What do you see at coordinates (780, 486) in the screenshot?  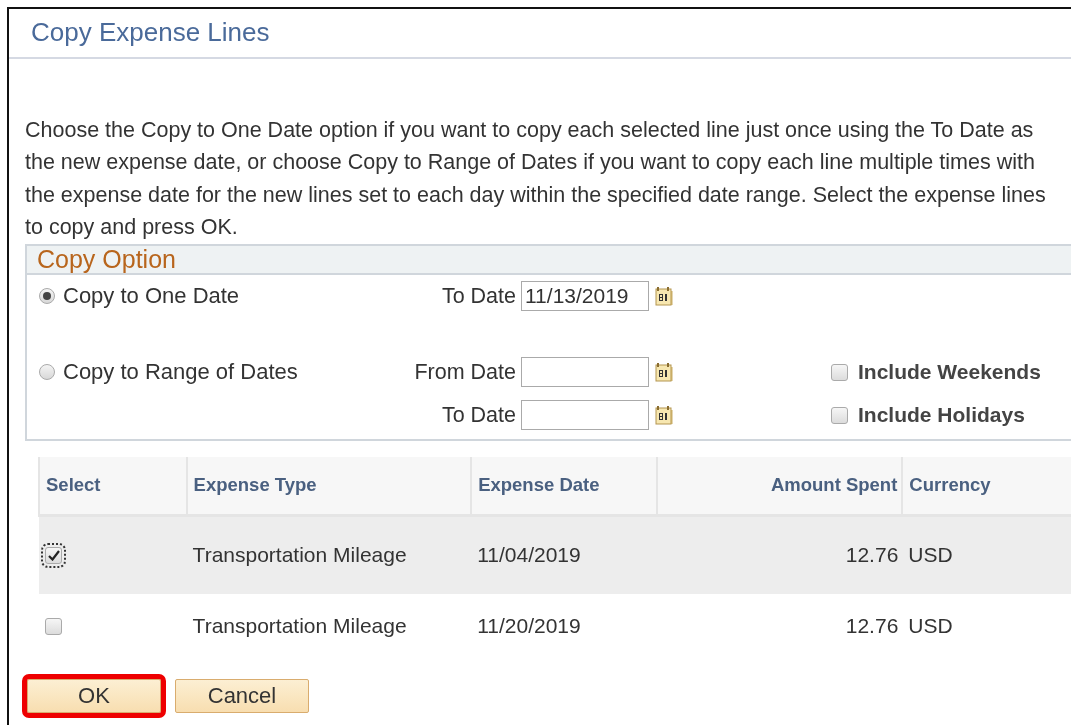 I see `column-header: Amount Spent` at bounding box center [780, 486].